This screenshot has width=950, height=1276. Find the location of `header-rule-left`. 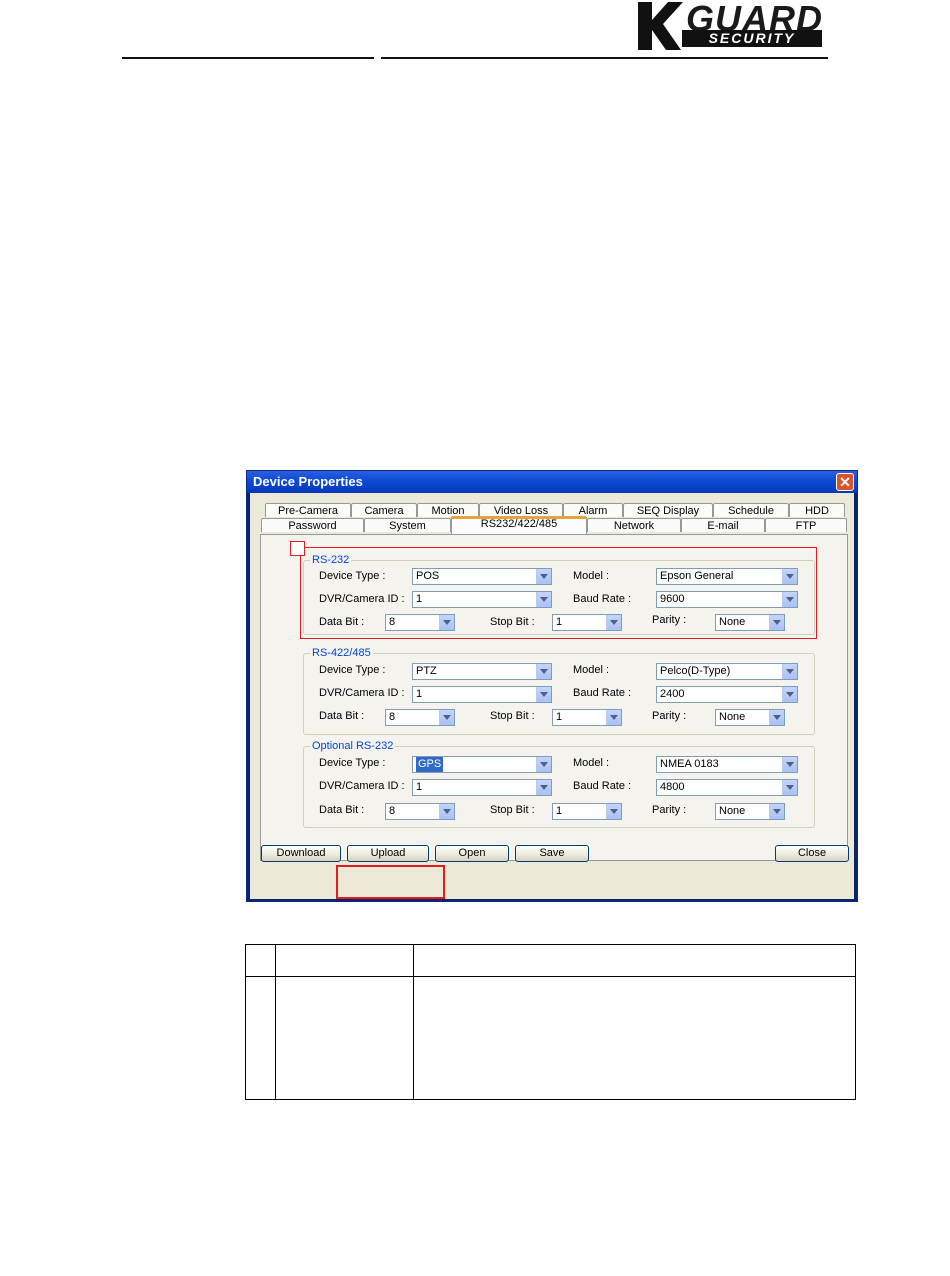

header-rule-left is located at coordinates (248, 58).